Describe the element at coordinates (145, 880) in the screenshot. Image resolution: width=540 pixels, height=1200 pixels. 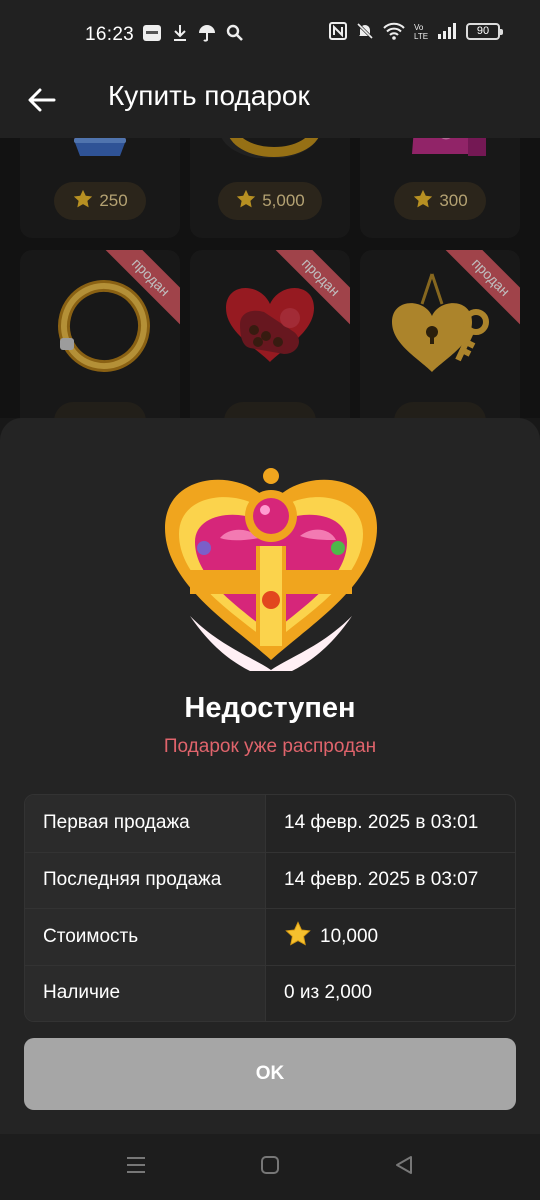
I see `info-label: Последняя продажа` at that location.